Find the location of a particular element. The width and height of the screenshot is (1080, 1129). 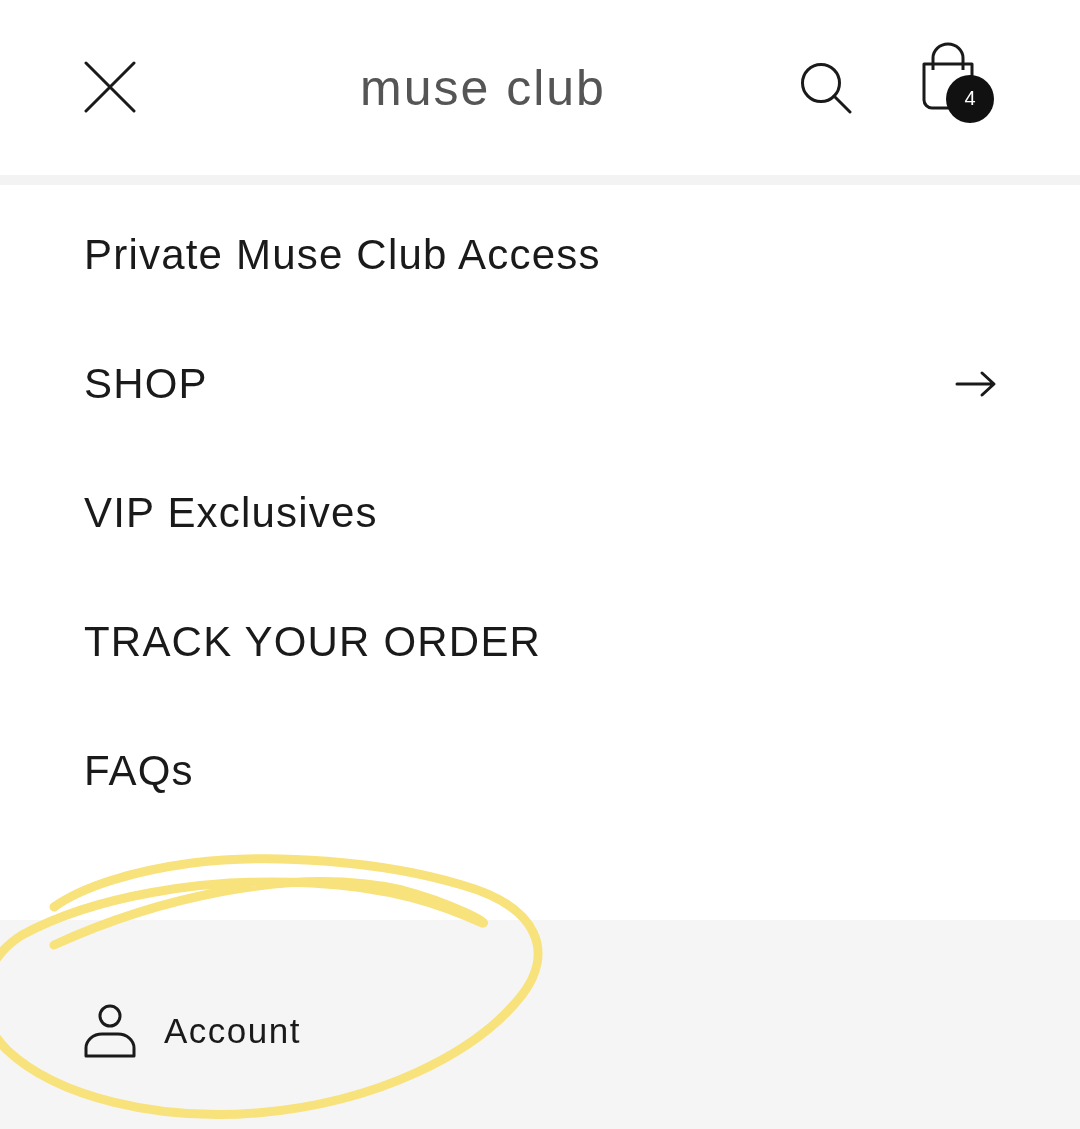

menu-item: FAQs is located at coordinates (540, 770).